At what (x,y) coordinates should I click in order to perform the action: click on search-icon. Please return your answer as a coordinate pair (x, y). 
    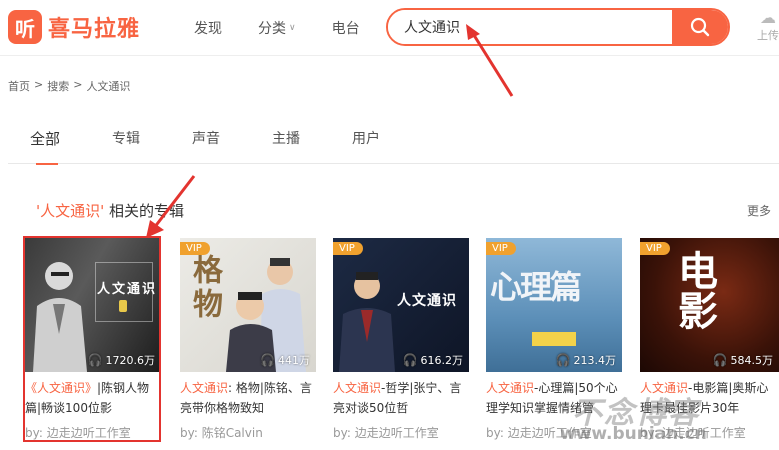
    Looking at the image, I should click on (700, 27).